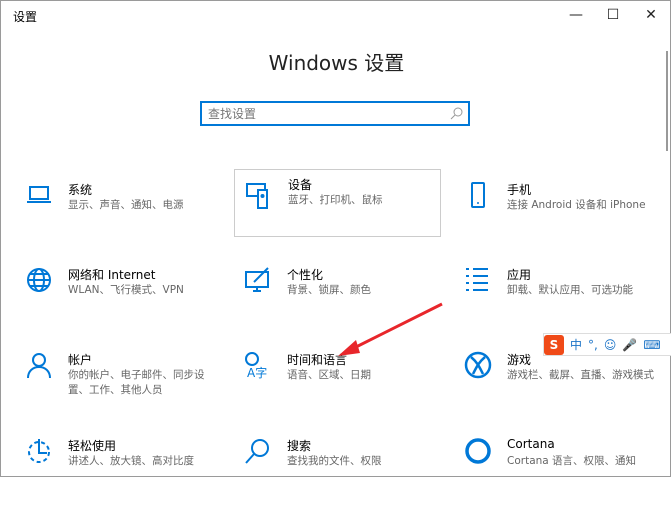 The image size is (671, 507). I want to click on ime-mode: 中, so click(576, 344).